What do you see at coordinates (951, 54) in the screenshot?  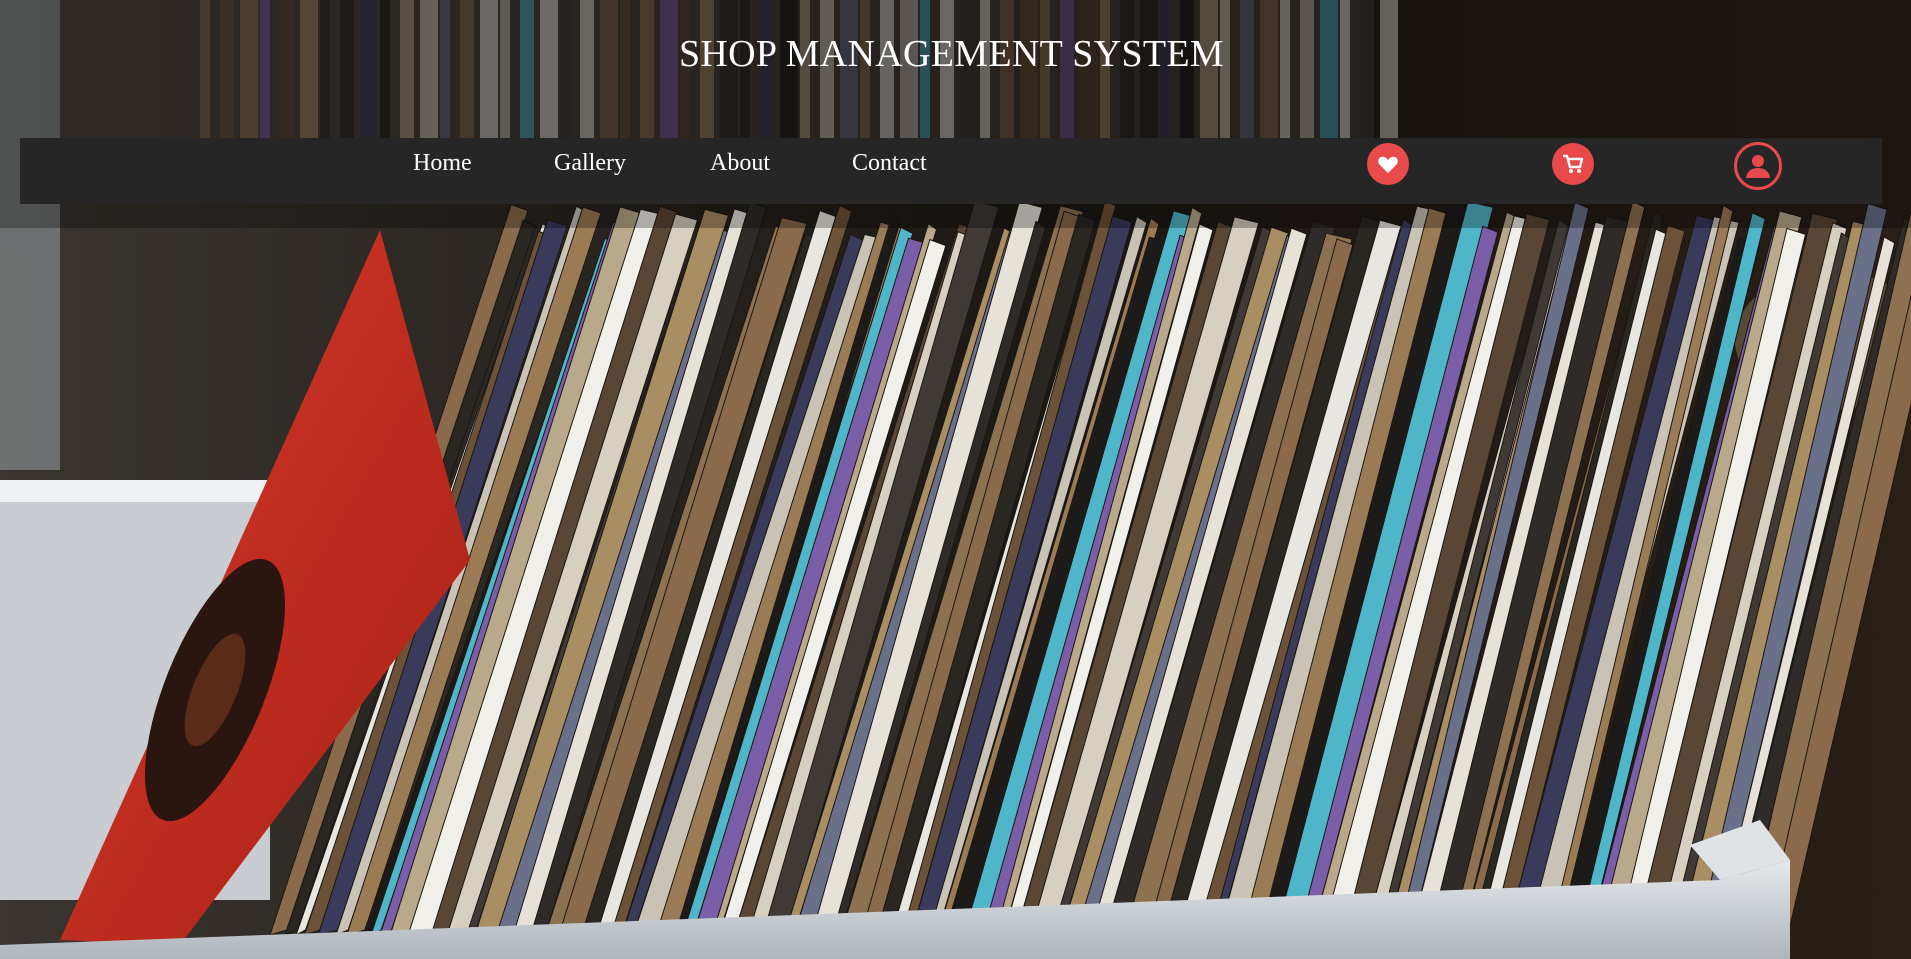 I see `site-title: SHOP MANAGEMENT SYSTEM` at bounding box center [951, 54].